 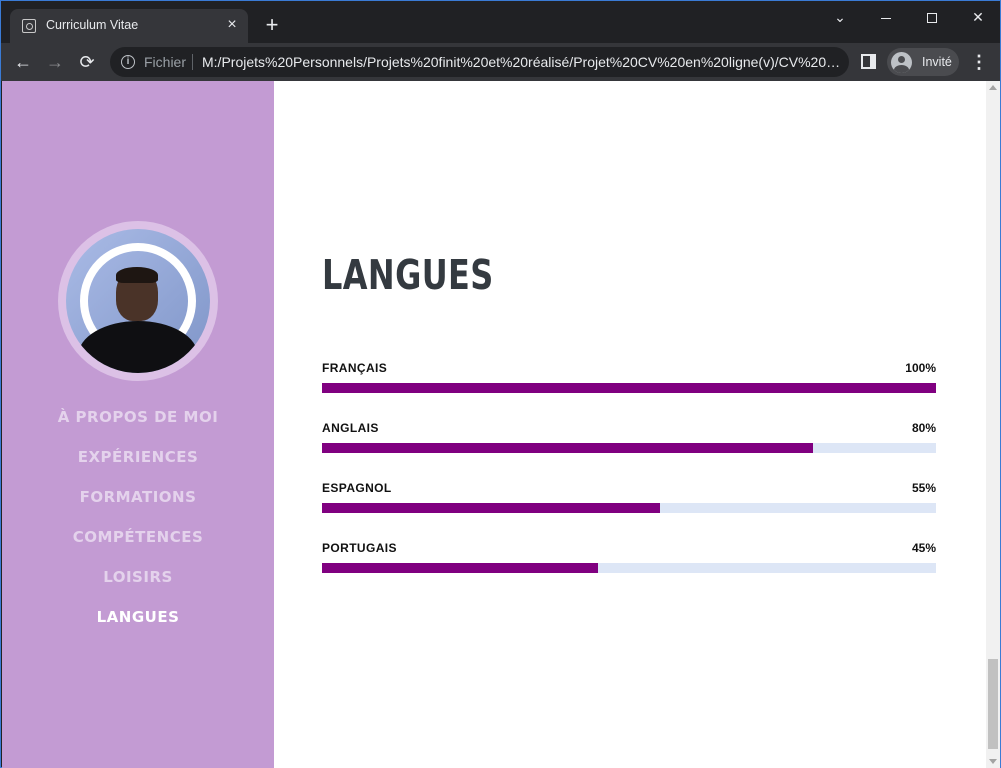 I want to click on forward-button: →, so click(x=55, y=62).